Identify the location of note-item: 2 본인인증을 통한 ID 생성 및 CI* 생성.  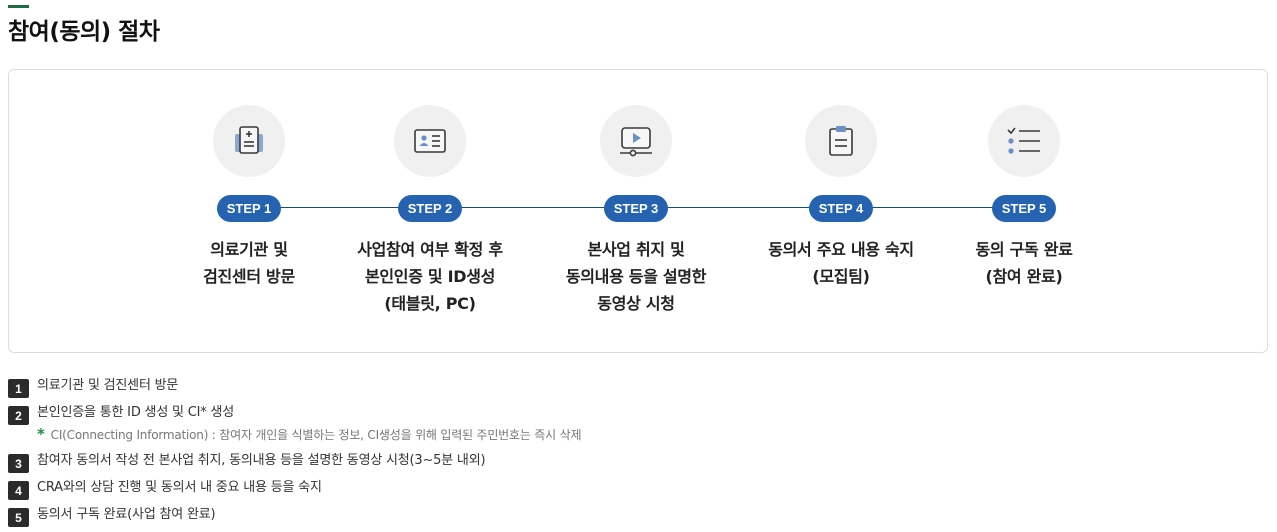
(121, 414).